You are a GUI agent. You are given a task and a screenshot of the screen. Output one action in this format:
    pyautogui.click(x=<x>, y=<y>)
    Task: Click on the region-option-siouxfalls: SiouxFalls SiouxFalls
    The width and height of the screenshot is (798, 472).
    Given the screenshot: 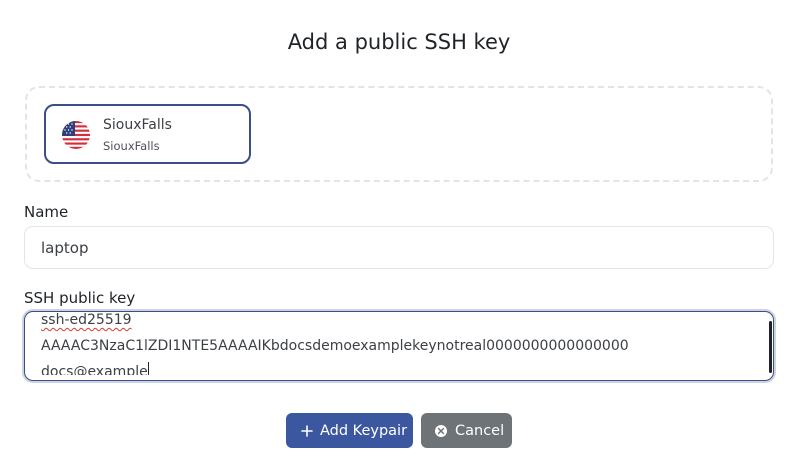 What is the action you would take?
    pyautogui.click(x=147, y=134)
    